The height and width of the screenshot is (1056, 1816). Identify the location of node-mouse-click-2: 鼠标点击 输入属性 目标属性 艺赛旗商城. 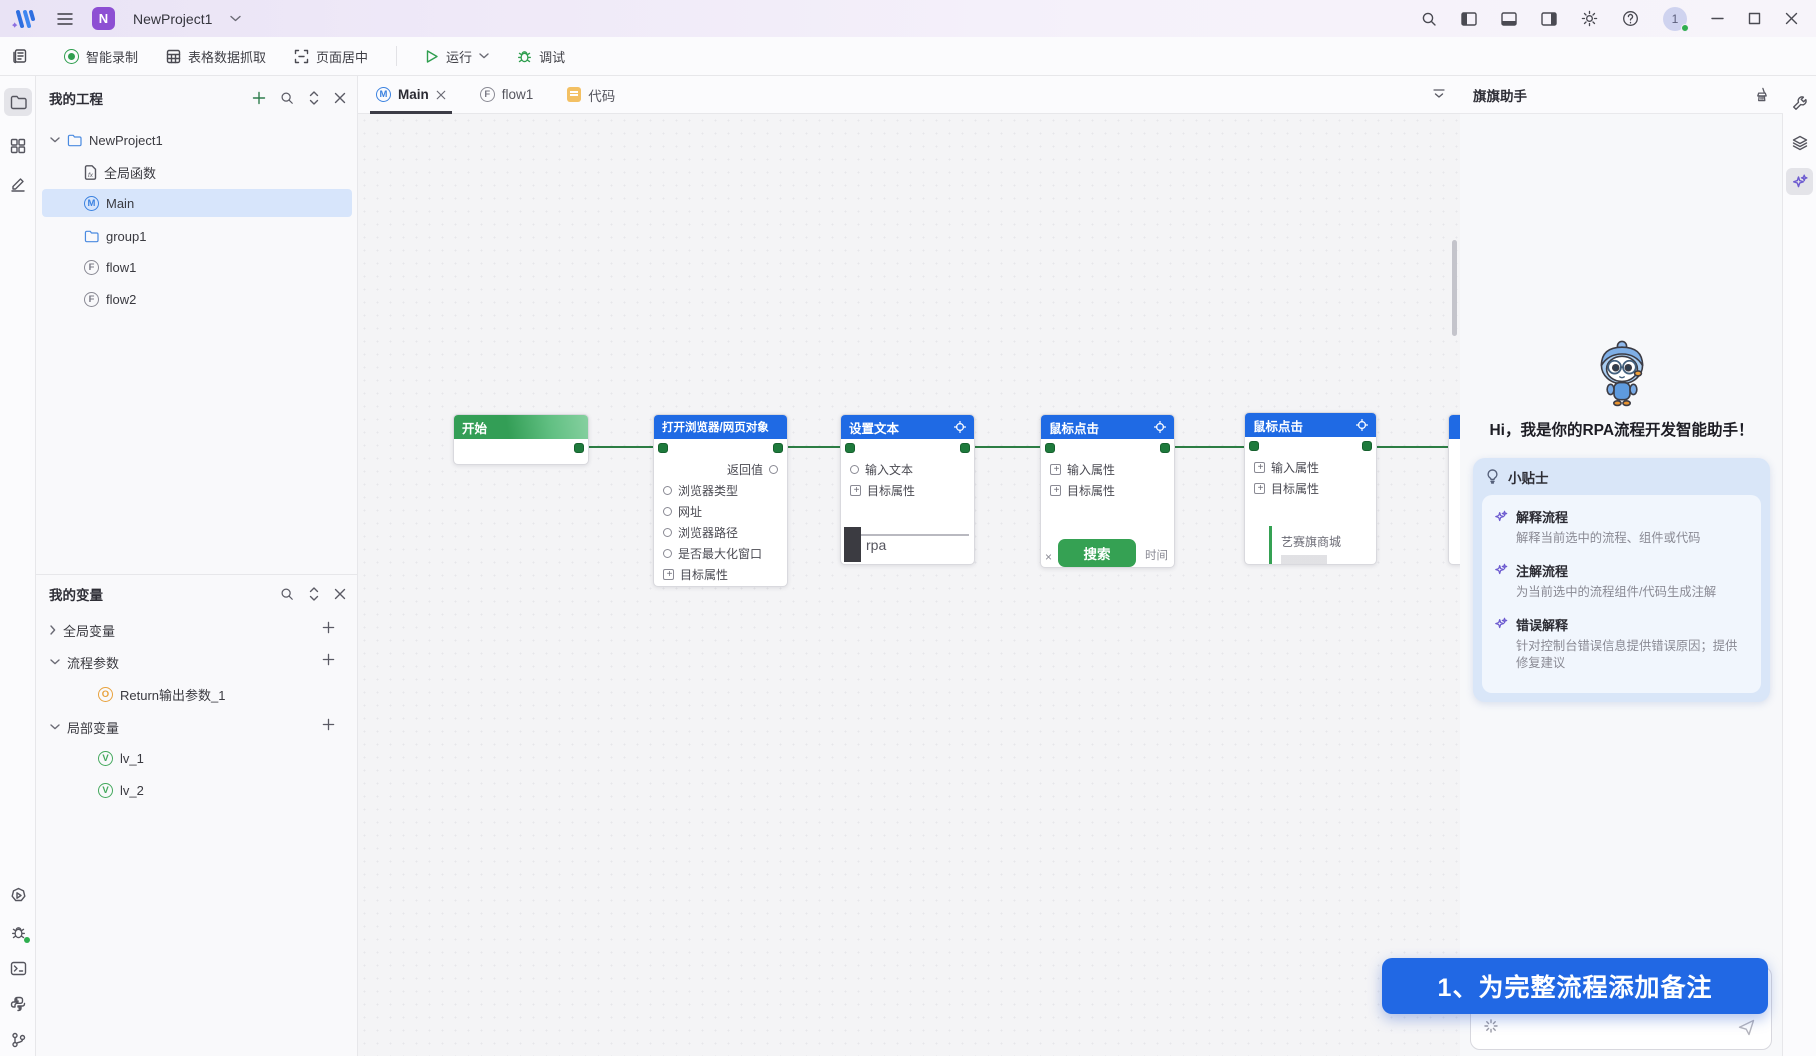
(1310, 488).